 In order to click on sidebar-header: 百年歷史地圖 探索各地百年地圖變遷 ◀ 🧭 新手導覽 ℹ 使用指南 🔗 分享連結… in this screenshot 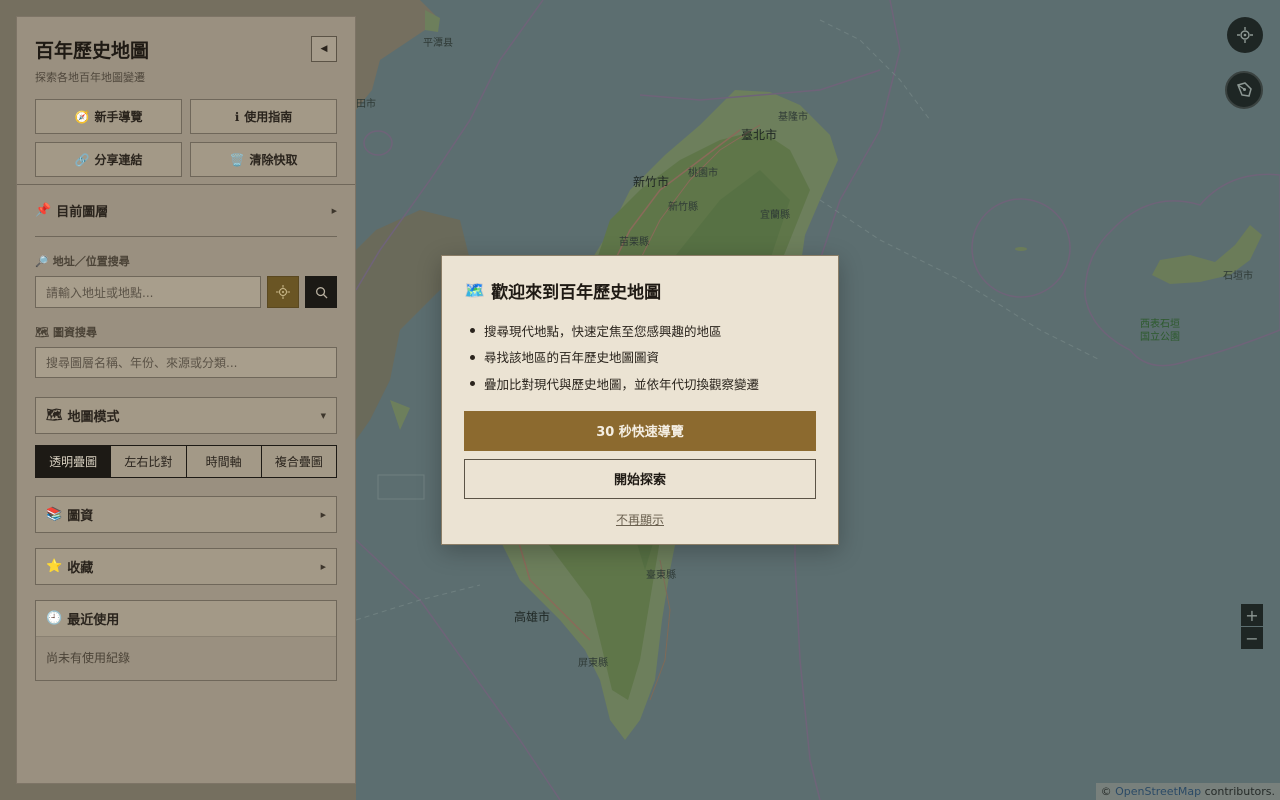, I will do `click(186, 101)`.